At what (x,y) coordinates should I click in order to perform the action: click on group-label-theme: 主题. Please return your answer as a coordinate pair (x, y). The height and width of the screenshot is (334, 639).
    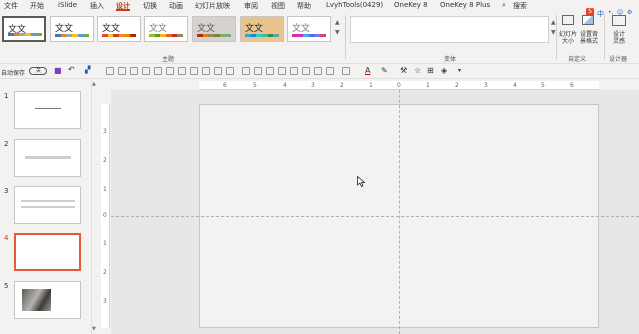
    Looking at the image, I should click on (168, 59).